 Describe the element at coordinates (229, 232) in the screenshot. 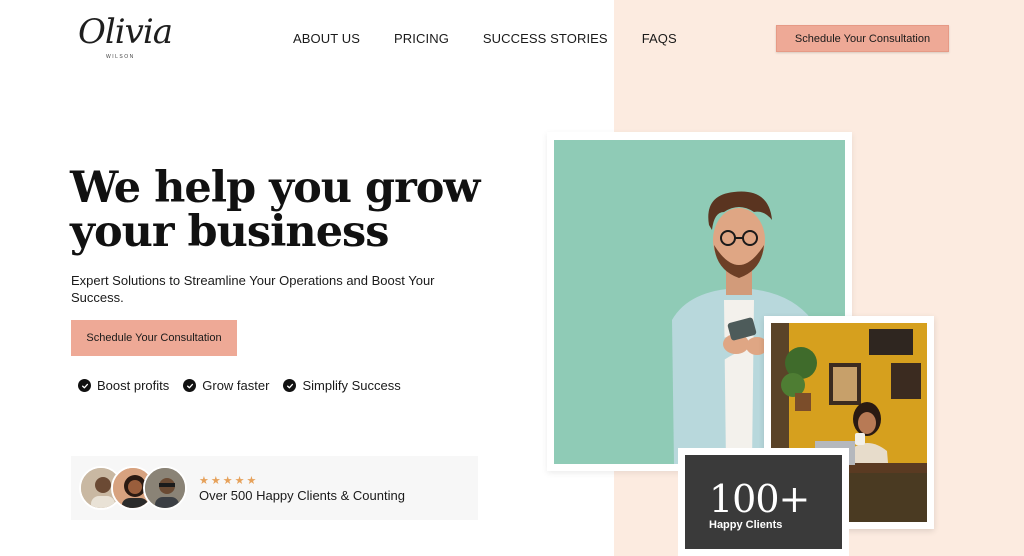

I see `hero-title-line-2: your business` at that location.